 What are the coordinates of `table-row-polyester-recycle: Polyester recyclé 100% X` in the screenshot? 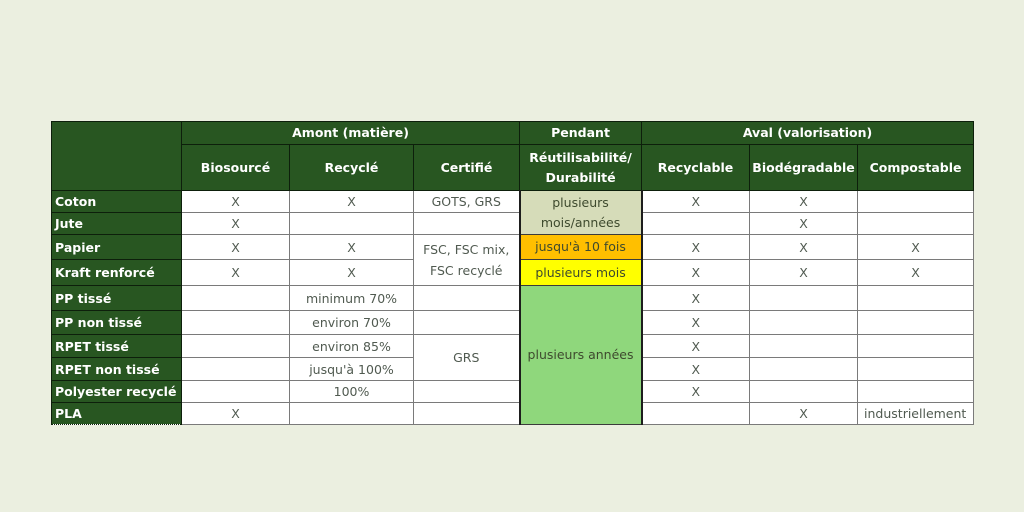 It's located at (513, 391).